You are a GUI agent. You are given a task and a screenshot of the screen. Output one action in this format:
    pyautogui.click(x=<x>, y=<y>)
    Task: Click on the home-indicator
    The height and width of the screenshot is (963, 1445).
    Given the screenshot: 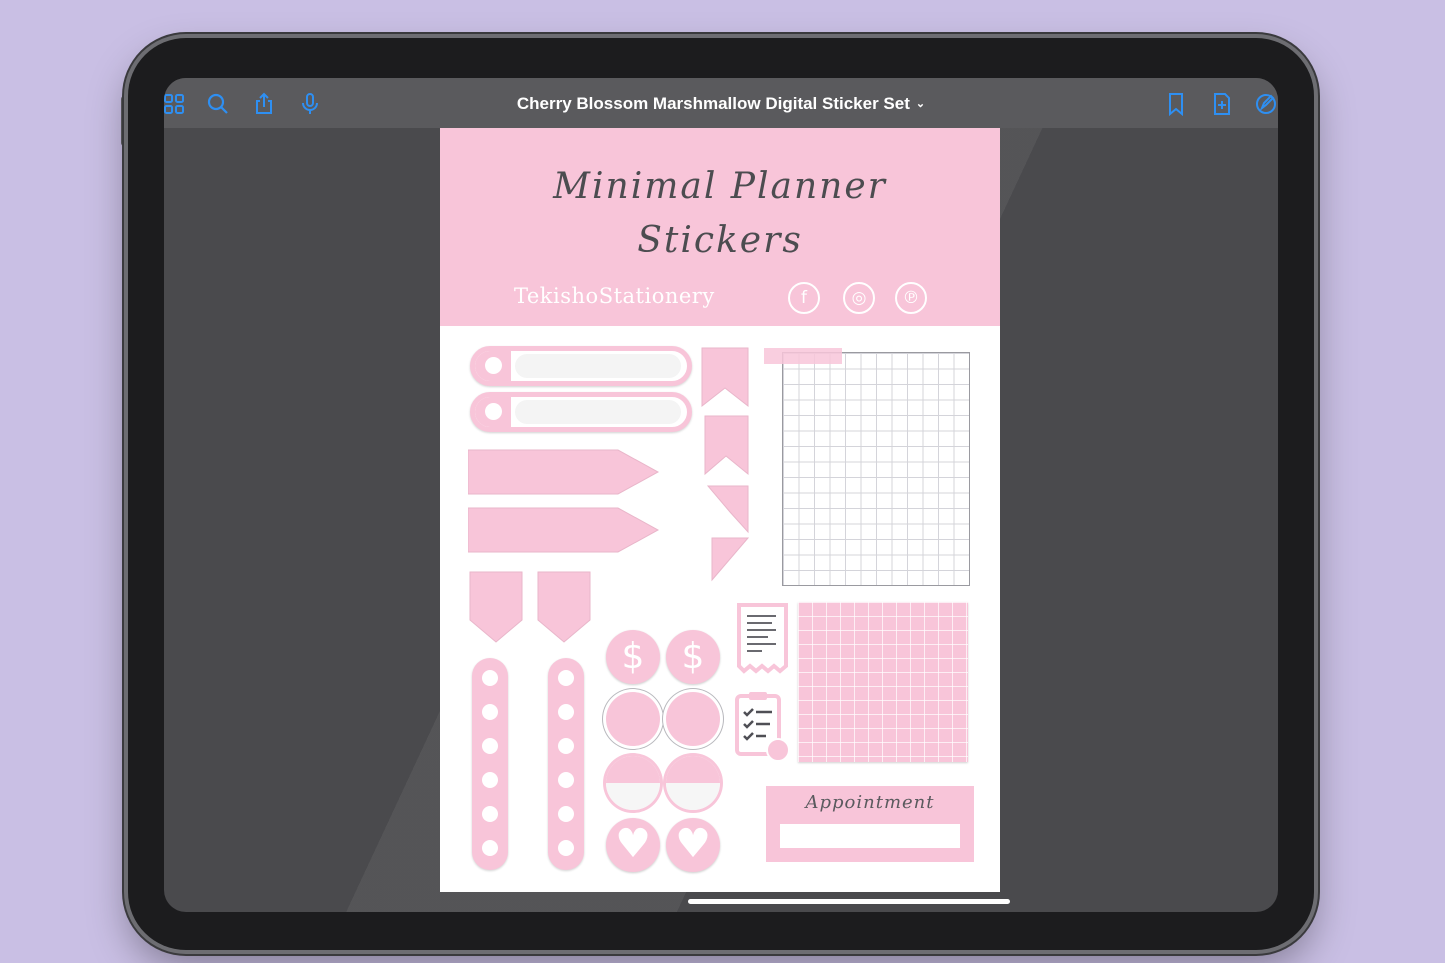 What is the action you would take?
    pyautogui.click(x=849, y=901)
    